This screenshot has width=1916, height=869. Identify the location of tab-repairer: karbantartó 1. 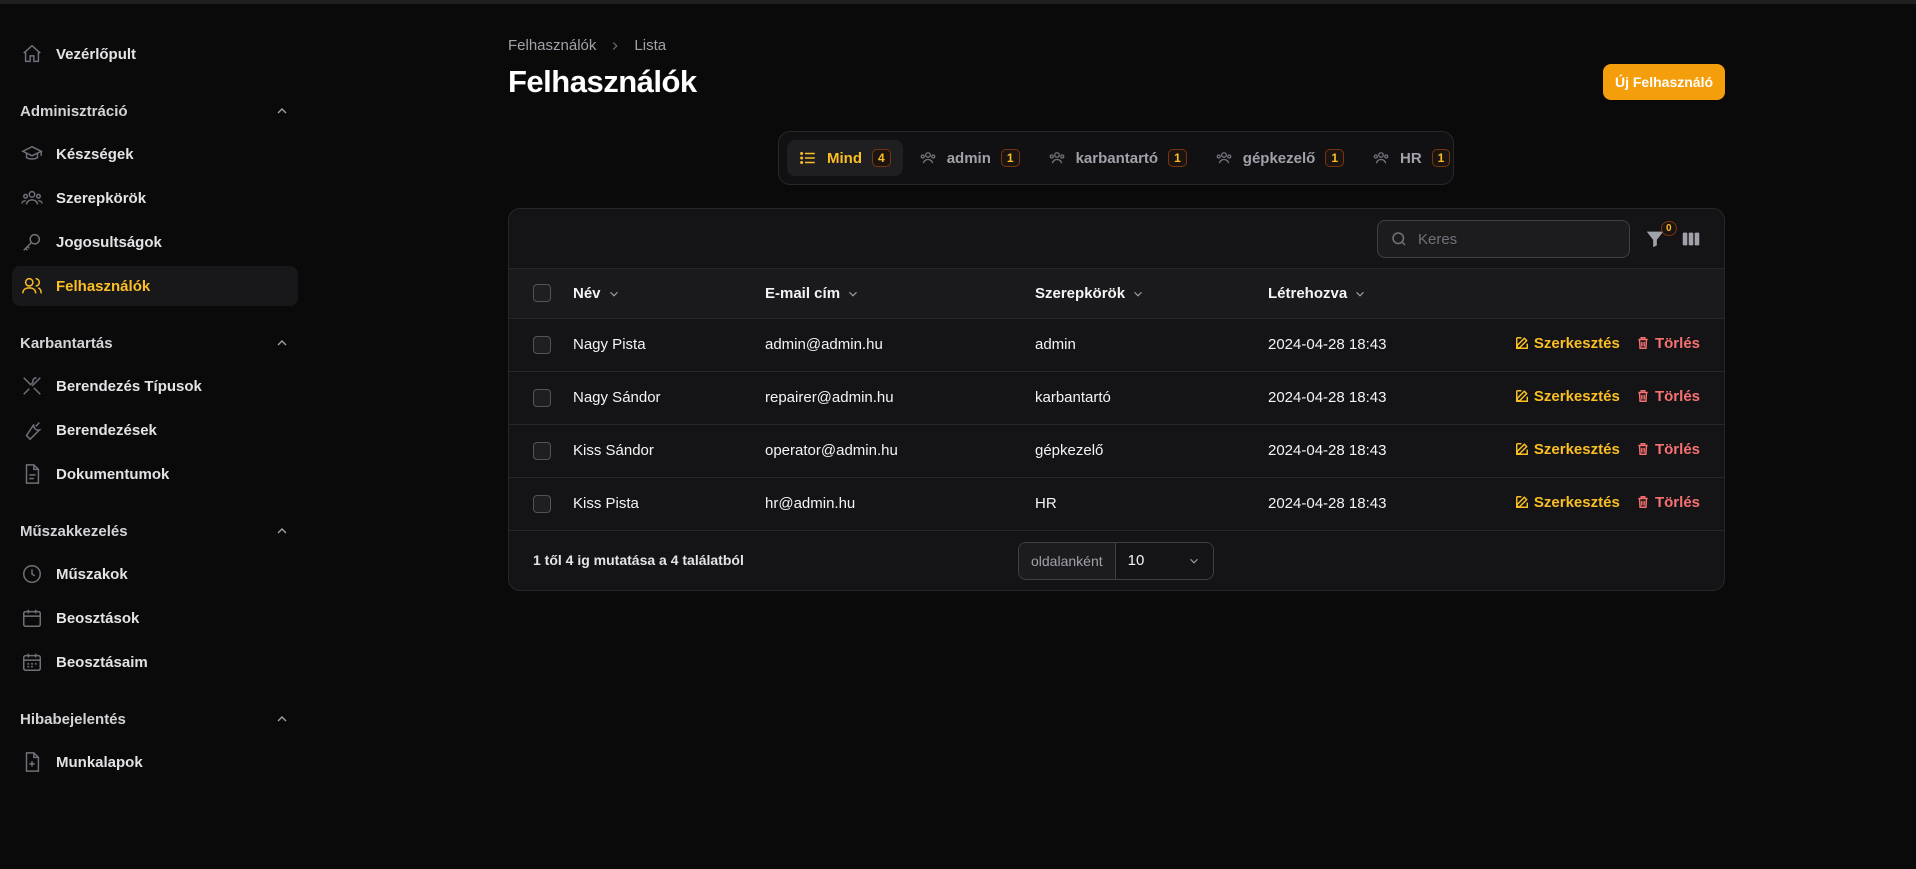
(1117, 158).